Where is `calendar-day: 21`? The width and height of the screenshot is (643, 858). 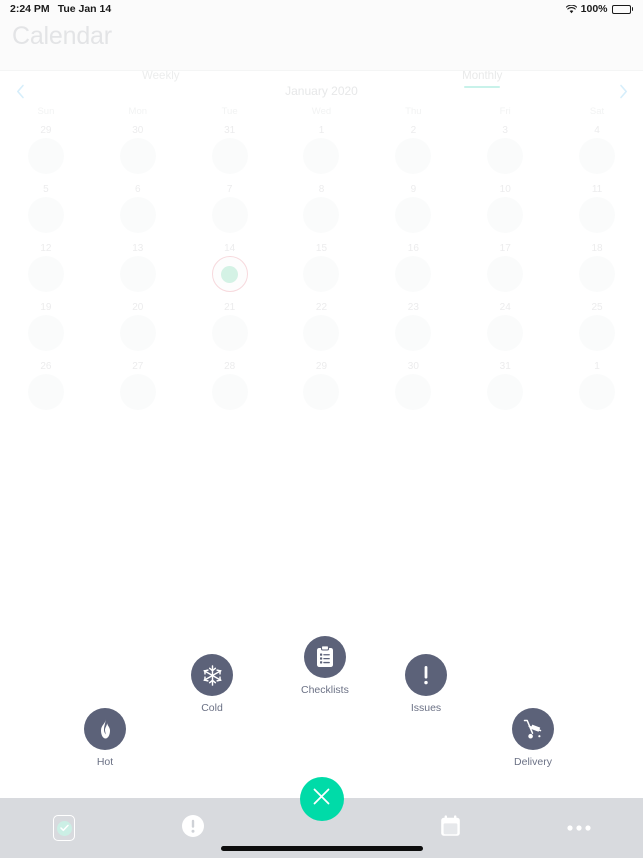 calendar-day: 21 is located at coordinates (230, 328).